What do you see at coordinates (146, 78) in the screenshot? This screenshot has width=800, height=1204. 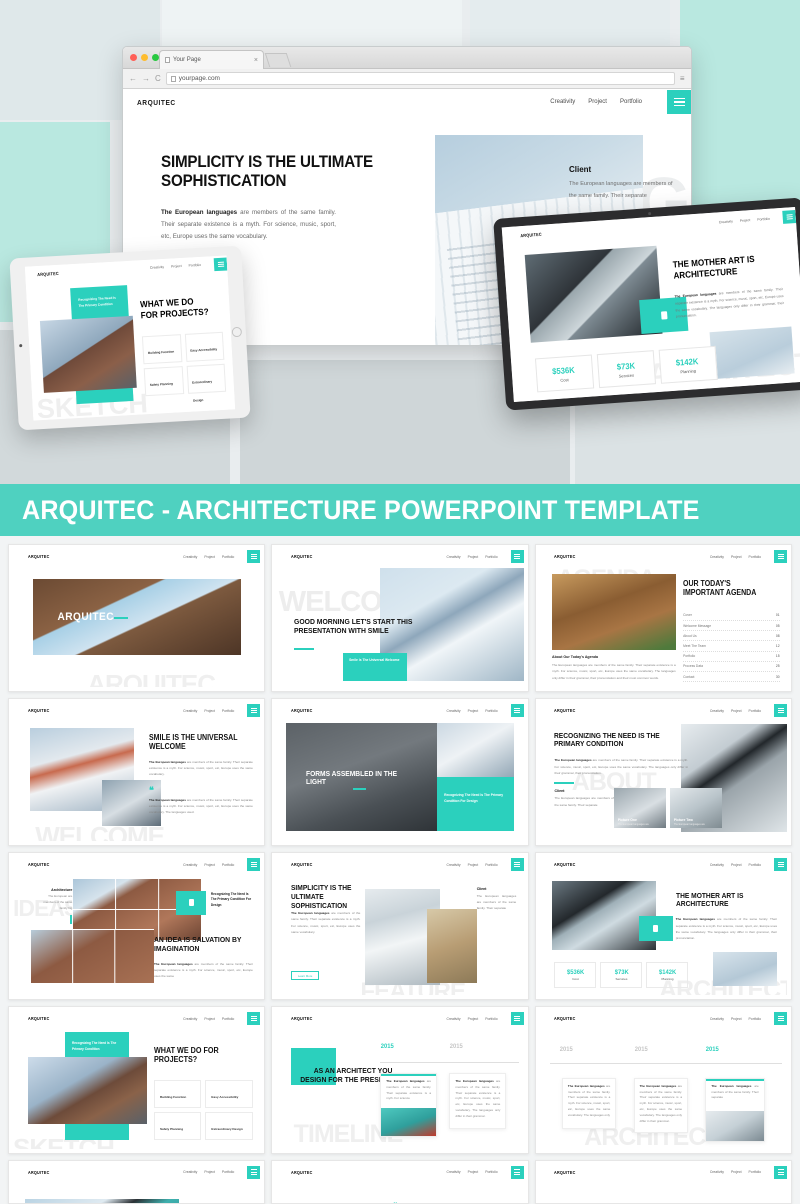 I see `forward-icon: →` at bounding box center [146, 78].